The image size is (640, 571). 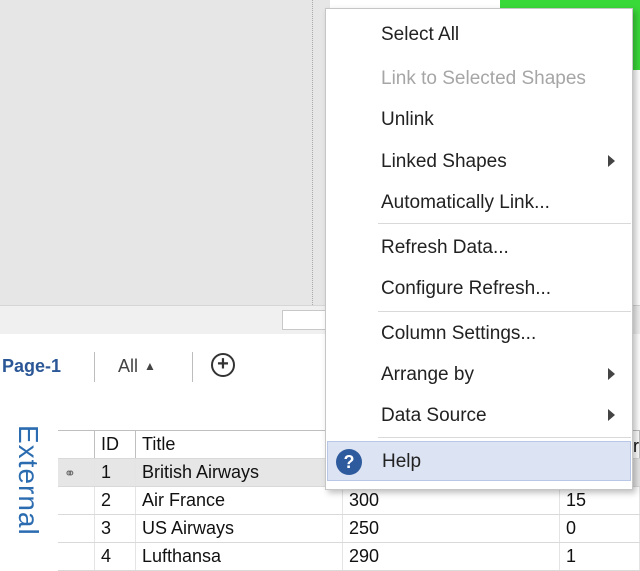 What do you see at coordinates (115, 500) in the screenshot?
I see `row-id: 2` at bounding box center [115, 500].